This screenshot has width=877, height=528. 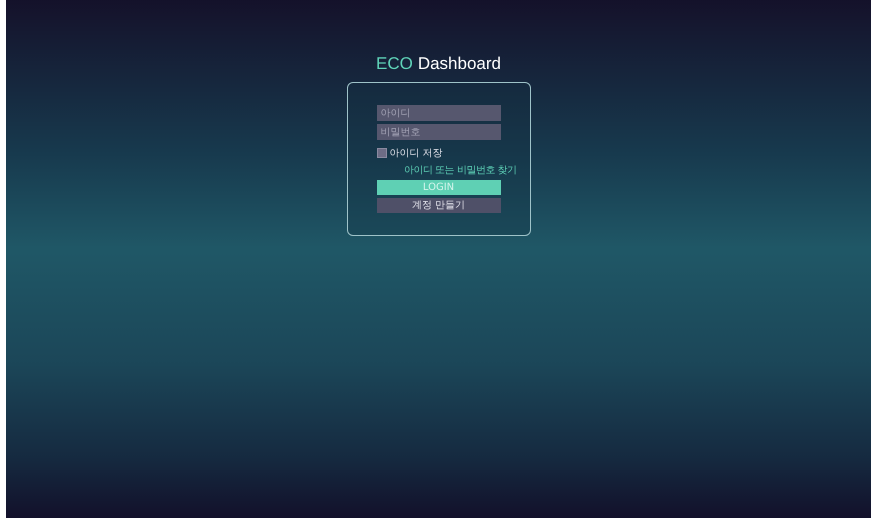 I want to click on title-text: Dashboard, so click(x=459, y=64).